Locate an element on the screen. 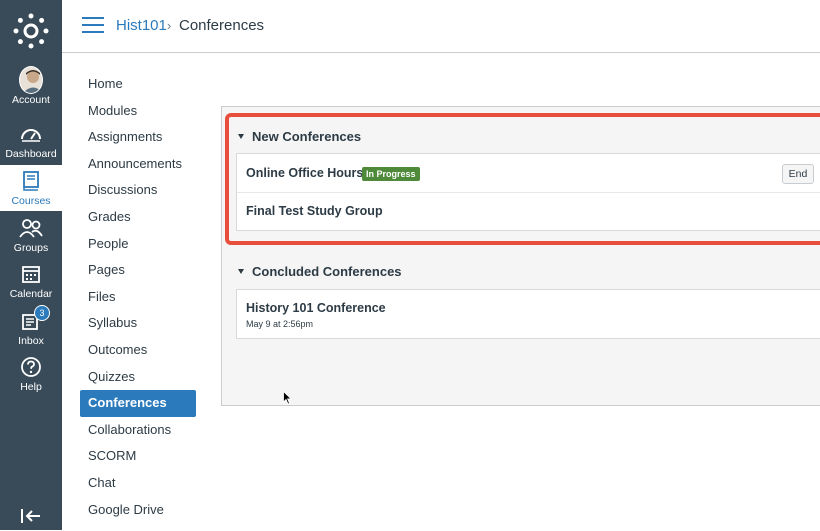 The width and height of the screenshot is (820, 531). concluded-conferences-toggle: Concluded Conferences is located at coordinates (320, 271).